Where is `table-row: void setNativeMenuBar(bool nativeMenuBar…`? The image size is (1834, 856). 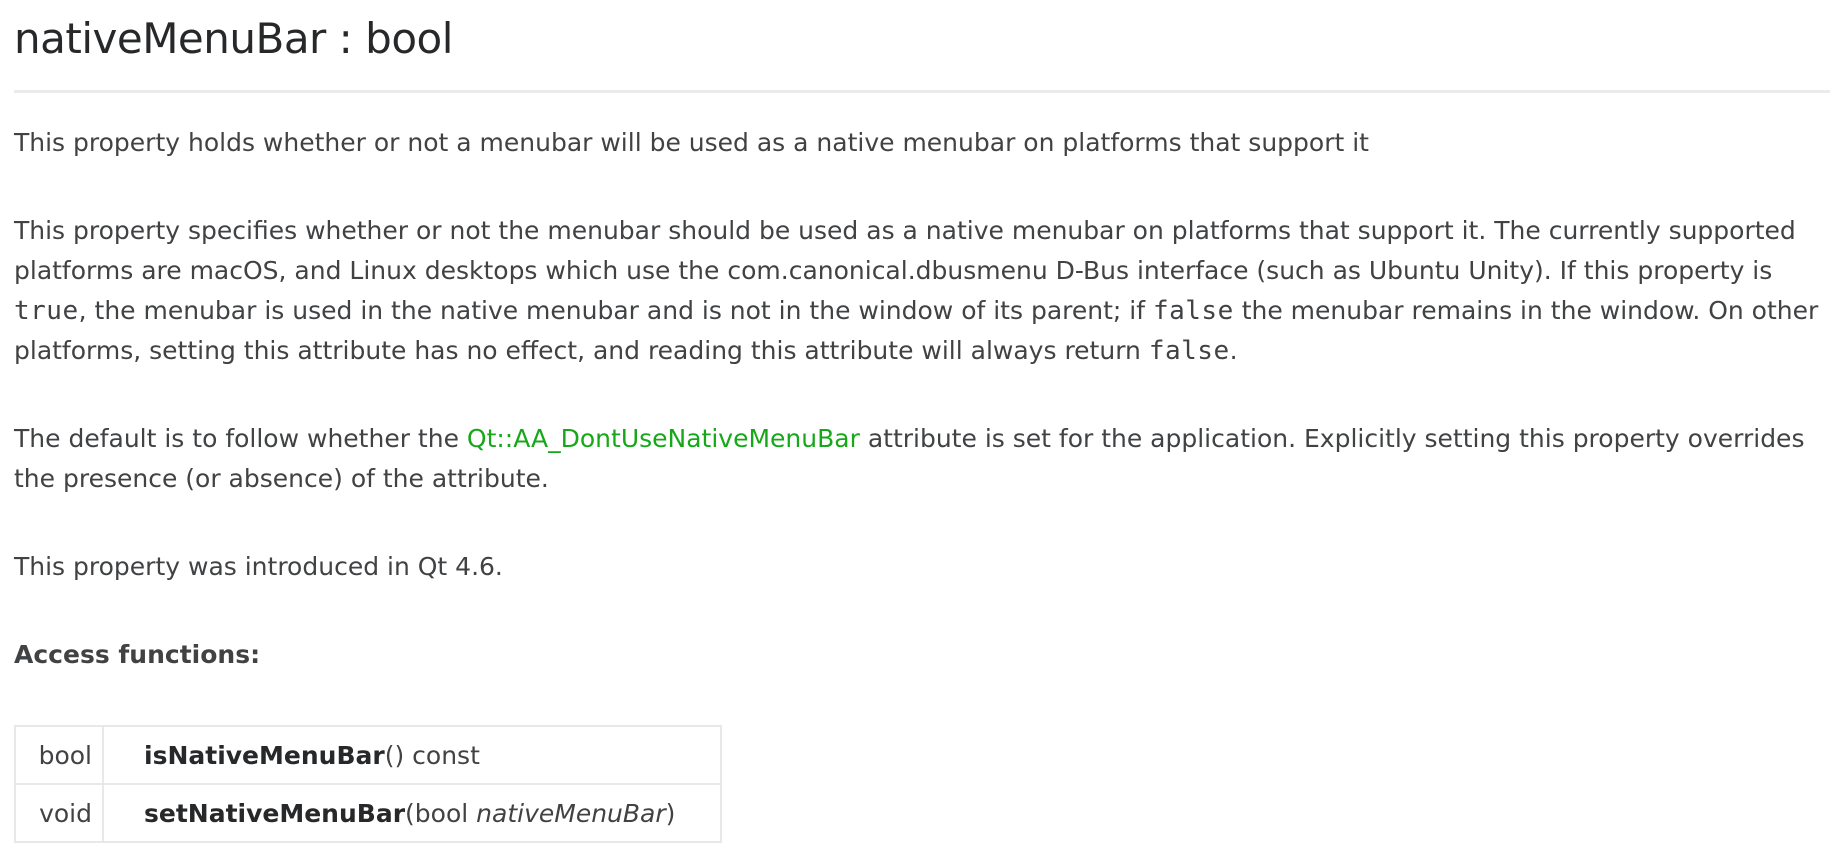 table-row: void setNativeMenuBar(bool nativeMenuBar… is located at coordinates (368, 813).